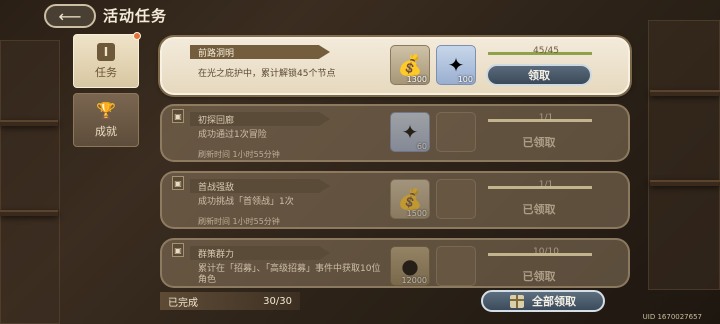 The height and width of the screenshot is (324, 720). Describe the element at coordinates (106, 131) in the screenshot. I see `tab-label: 成就` at that location.